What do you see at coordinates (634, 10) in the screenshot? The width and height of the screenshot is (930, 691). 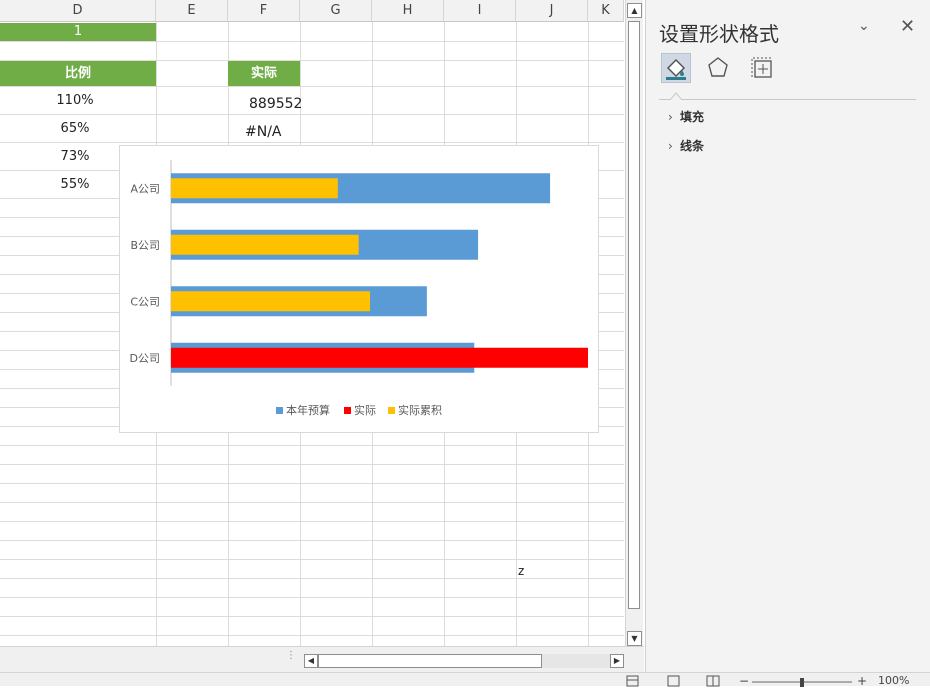 I see `scroll-up-button: ▲` at bounding box center [634, 10].